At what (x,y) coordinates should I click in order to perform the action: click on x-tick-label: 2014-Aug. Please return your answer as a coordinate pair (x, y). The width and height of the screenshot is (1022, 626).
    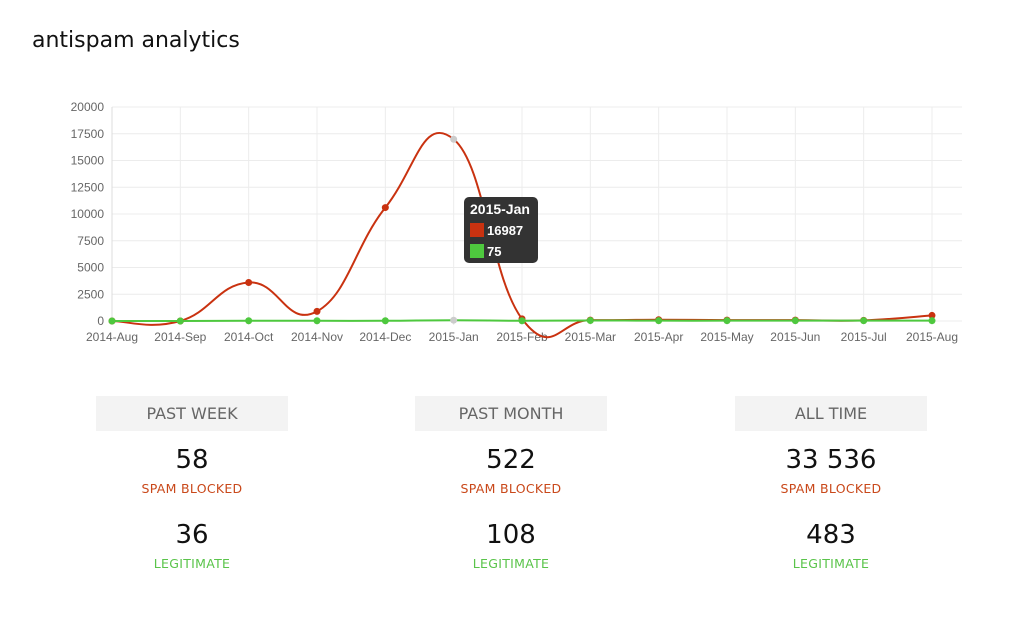
    Looking at the image, I should click on (112, 337).